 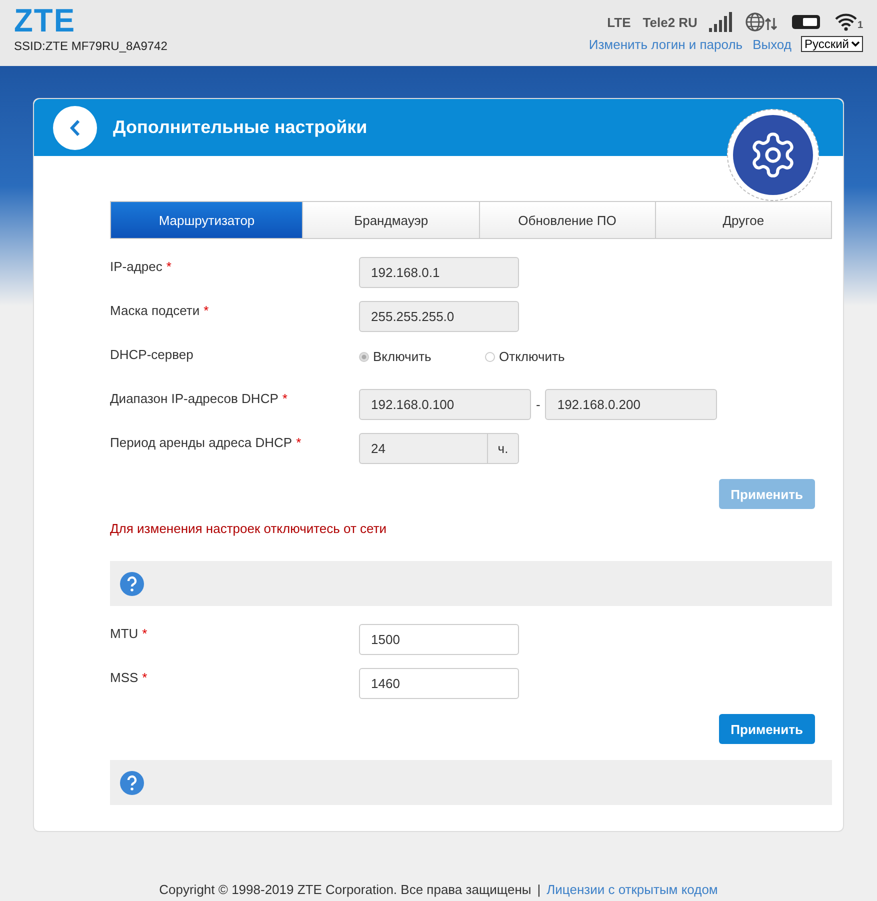 I want to click on logo: ZTE, so click(x=45, y=21).